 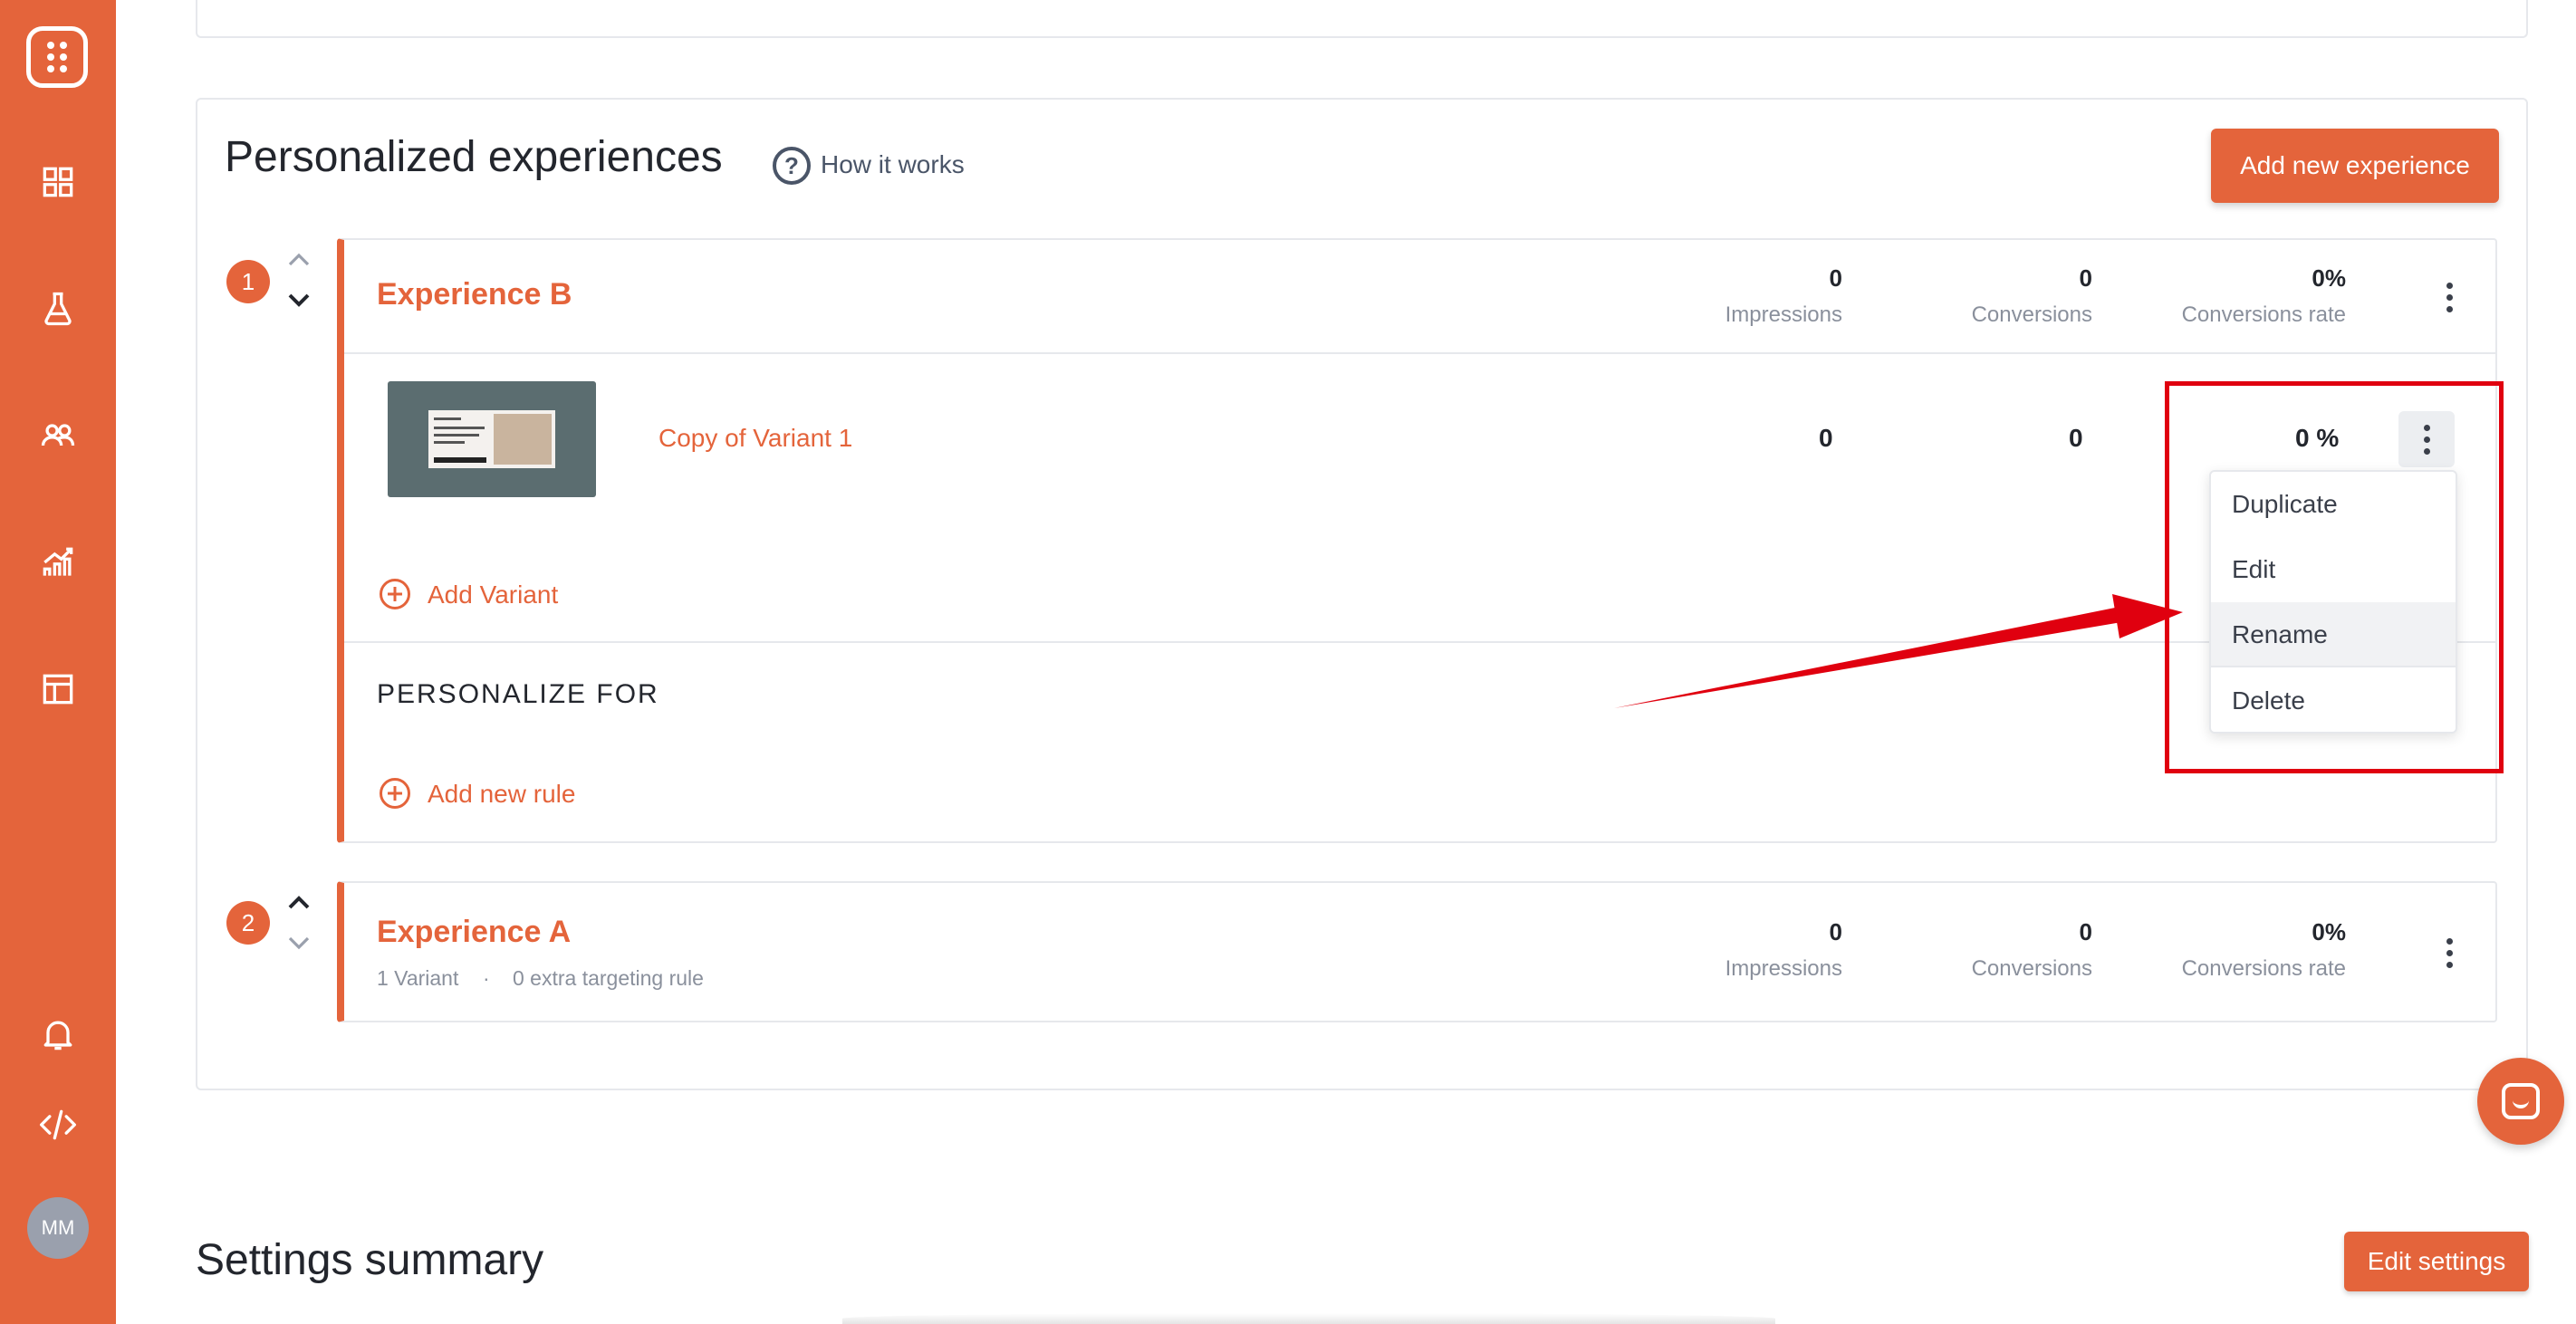 I want to click on bottom-shadow, so click(x=1308, y=1318).